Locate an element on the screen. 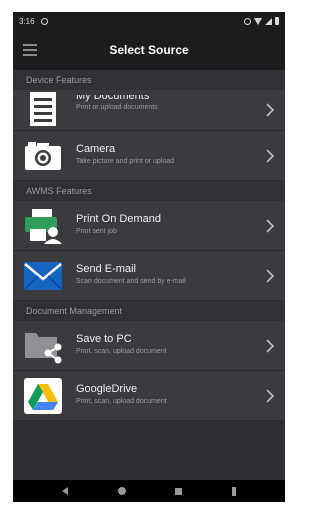 Image resolution: width=320 pixels, height=505 pixels. item-subtitle: Print or upload documents is located at coordinates (117, 107).